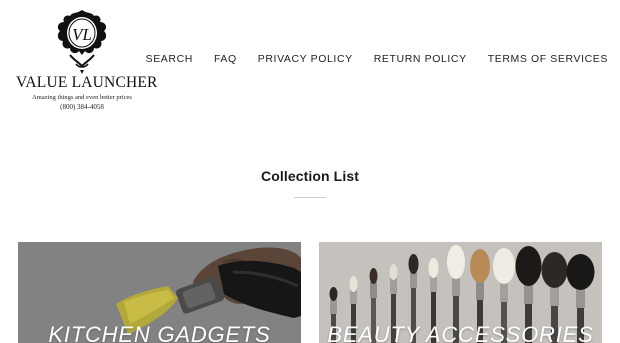  What do you see at coordinates (82, 34) in the screenshot?
I see `monogram-text: VL` at bounding box center [82, 34].